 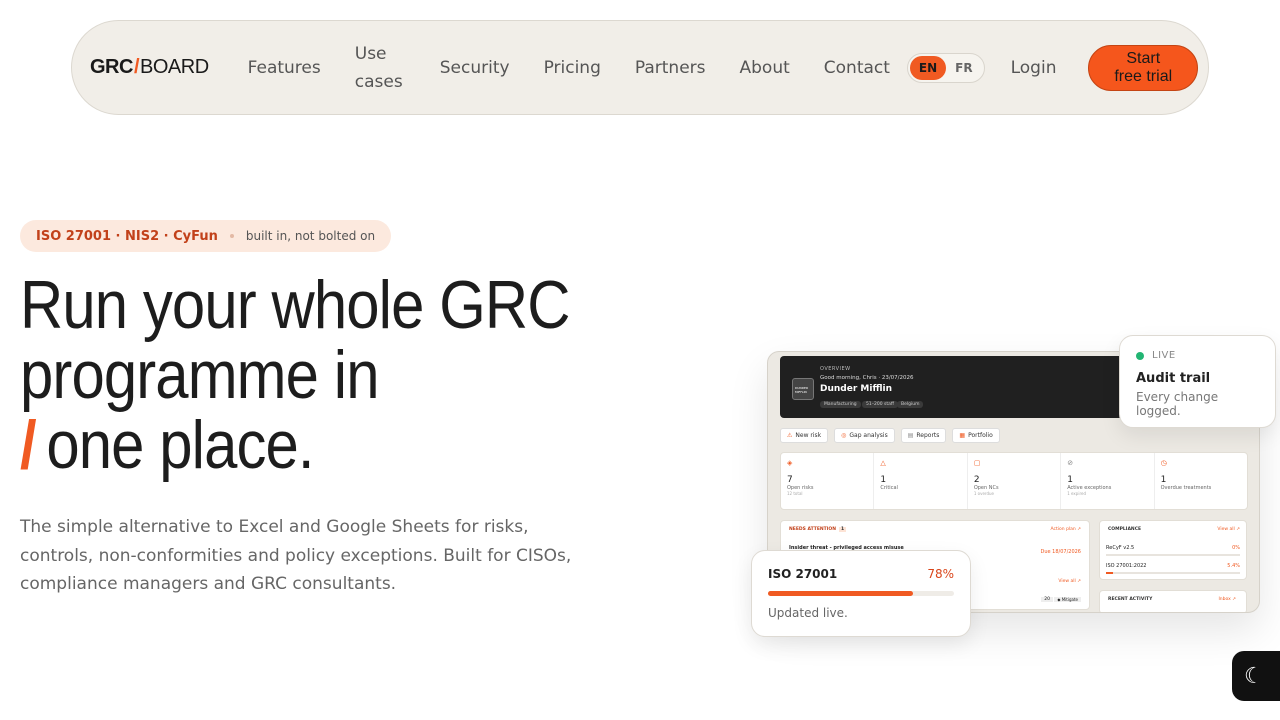 I want to click on iso-updated: Updated live., so click(x=808, y=613).